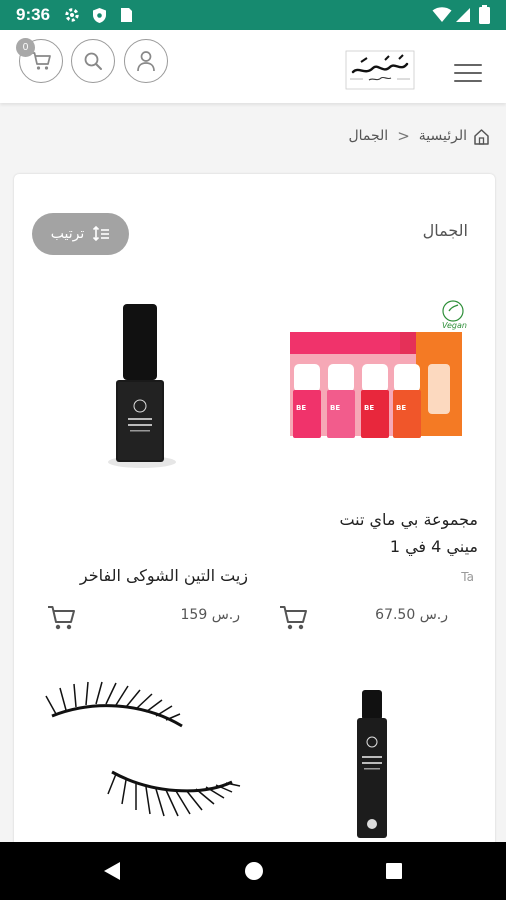 The height and width of the screenshot is (900, 506). Describe the element at coordinates (394, 871) in the screenshot. I see `recents-icon` at that location.